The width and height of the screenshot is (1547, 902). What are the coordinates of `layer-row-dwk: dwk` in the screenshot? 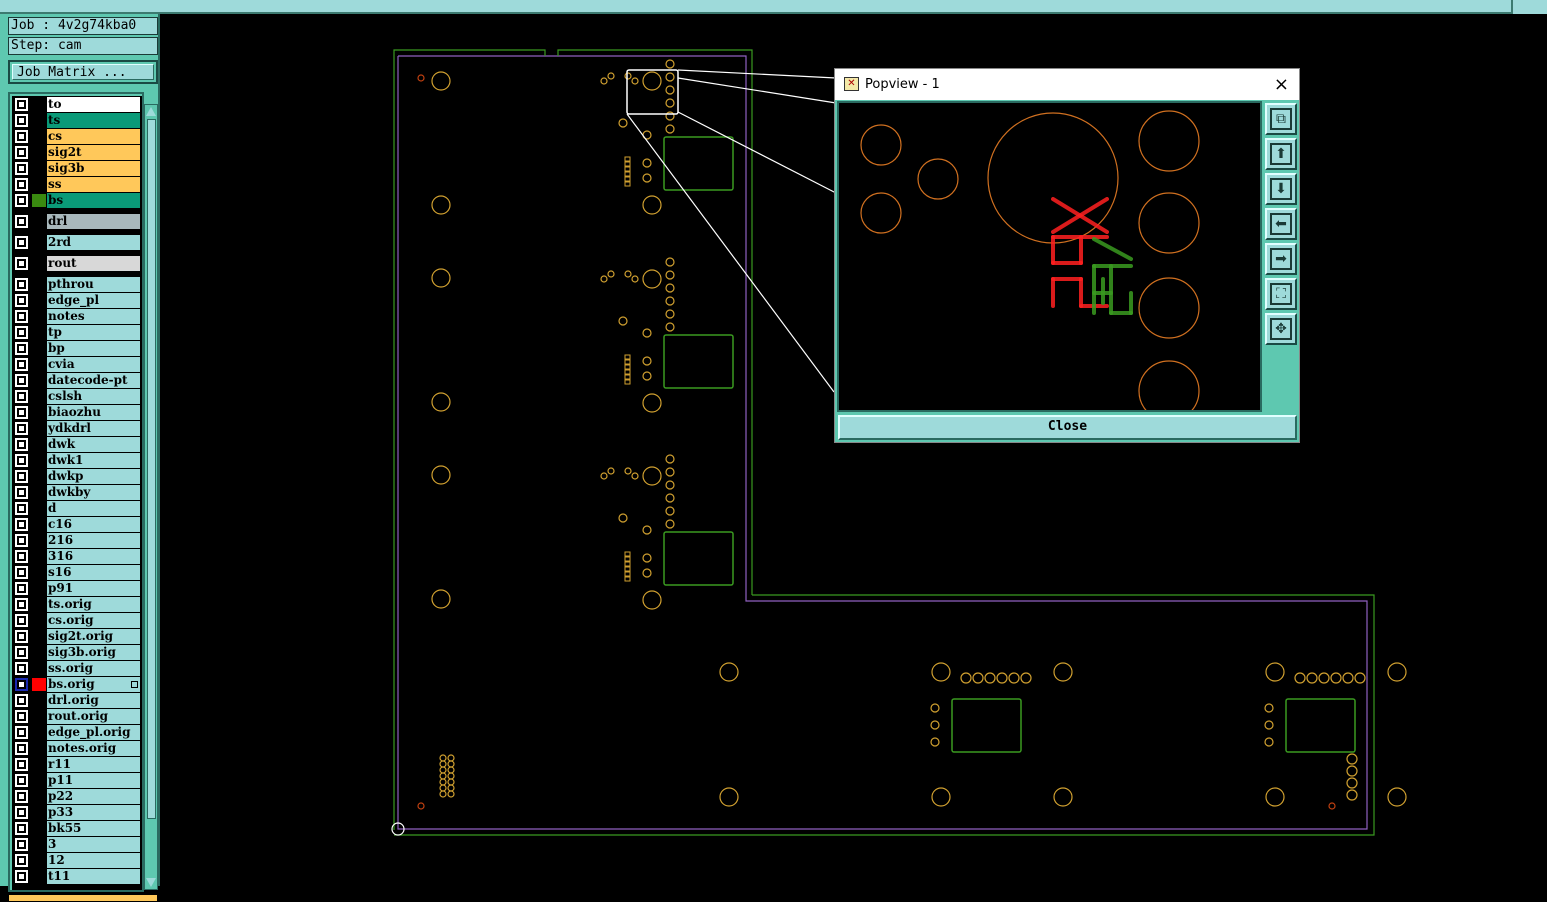 It's located at (77, 444).